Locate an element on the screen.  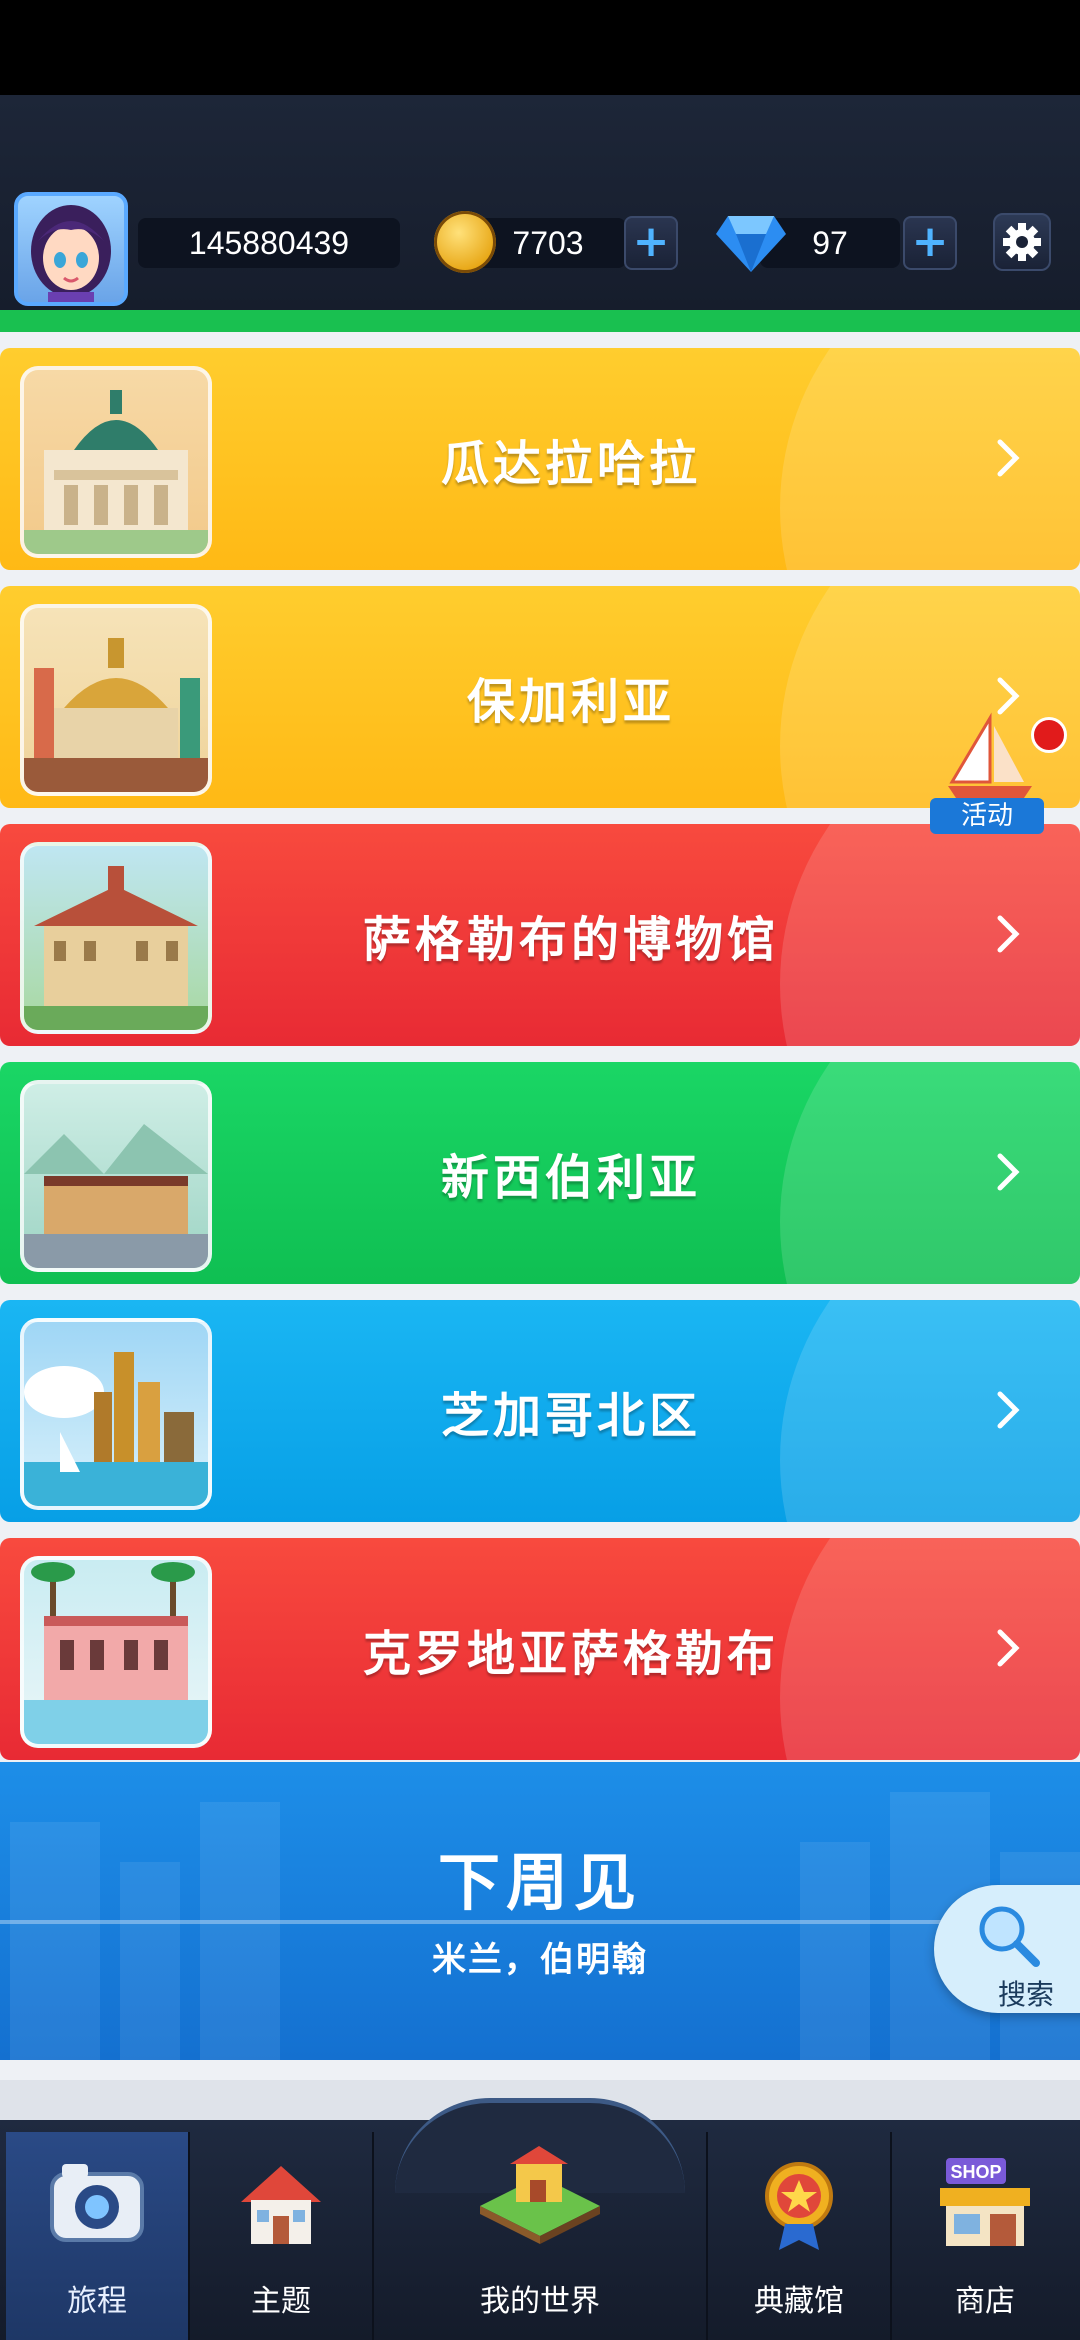
shop-icon: SHOP is located at coordinates (985, 2202).